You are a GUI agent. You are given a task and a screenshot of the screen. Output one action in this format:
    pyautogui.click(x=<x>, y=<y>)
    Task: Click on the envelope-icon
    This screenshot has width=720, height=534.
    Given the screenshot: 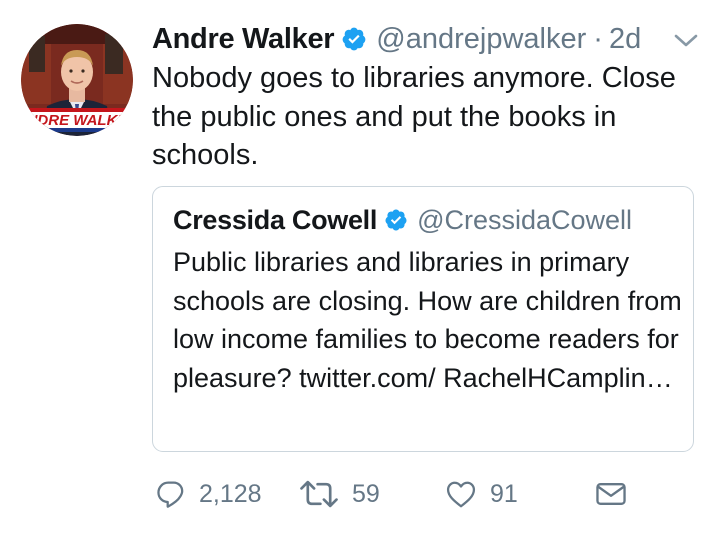 What is the action you would take?
    pyautogui.click(x=611, y=494)
    